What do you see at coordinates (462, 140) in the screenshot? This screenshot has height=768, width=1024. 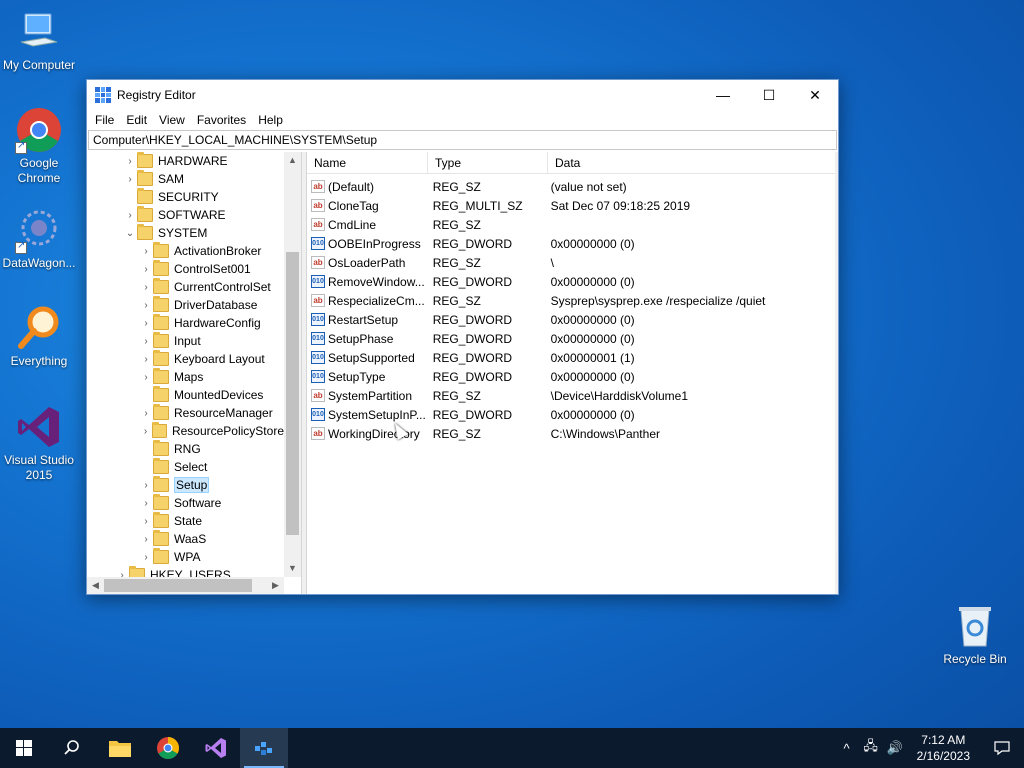 I see `address-bar: Computer\HKEY_LOCAL_MACHINE\SYSTEM\Setup` at bounding box center [462, 140].